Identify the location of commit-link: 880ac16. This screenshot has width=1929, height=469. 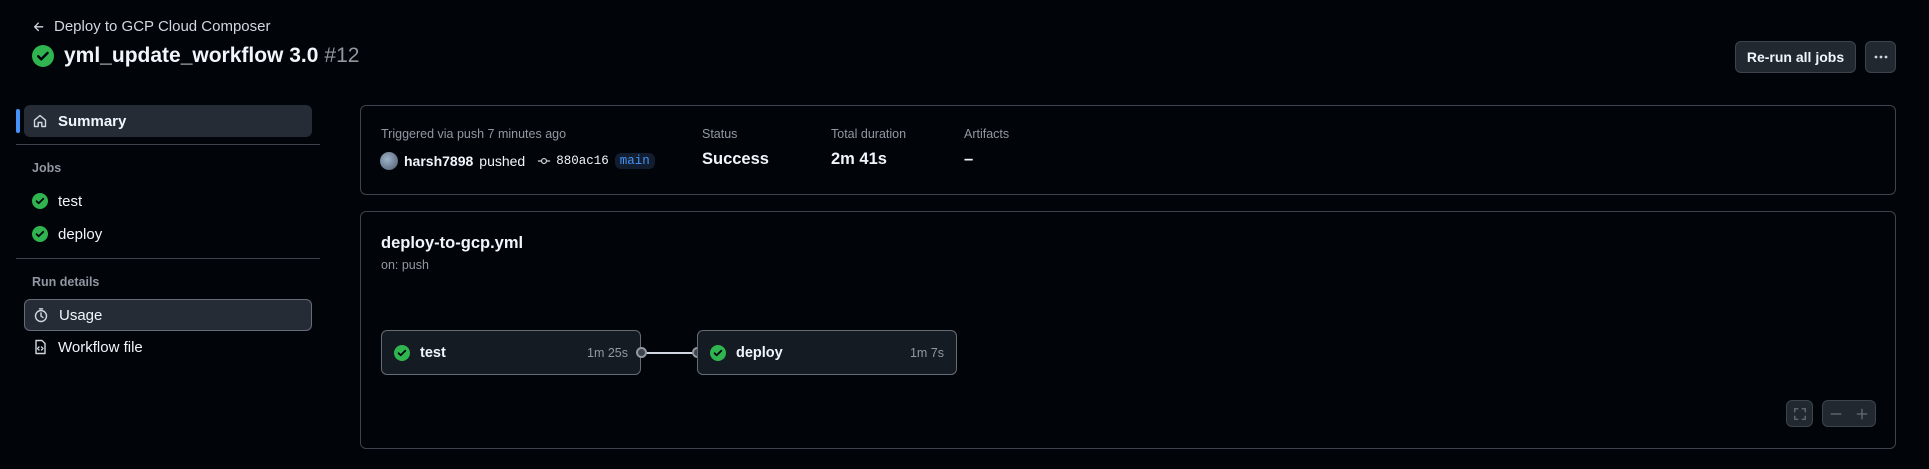
(573, 161).